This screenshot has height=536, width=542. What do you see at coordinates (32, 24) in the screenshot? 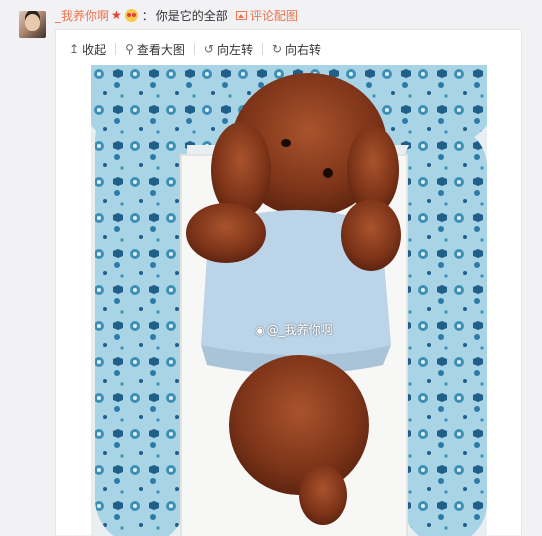
I see `avatar` at bounding box center [32, 24].